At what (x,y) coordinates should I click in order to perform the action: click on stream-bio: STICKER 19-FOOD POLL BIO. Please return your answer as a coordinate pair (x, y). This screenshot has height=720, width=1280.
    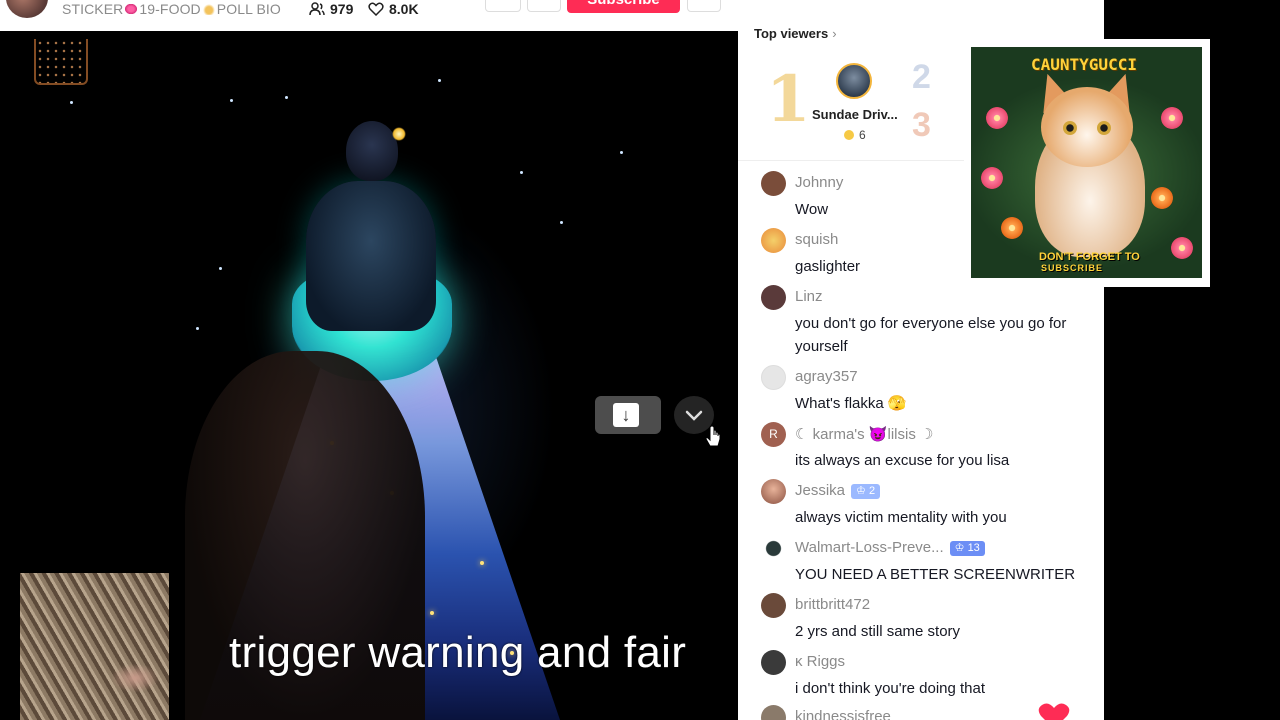
    Looking at the image, I should click on (171, 9).